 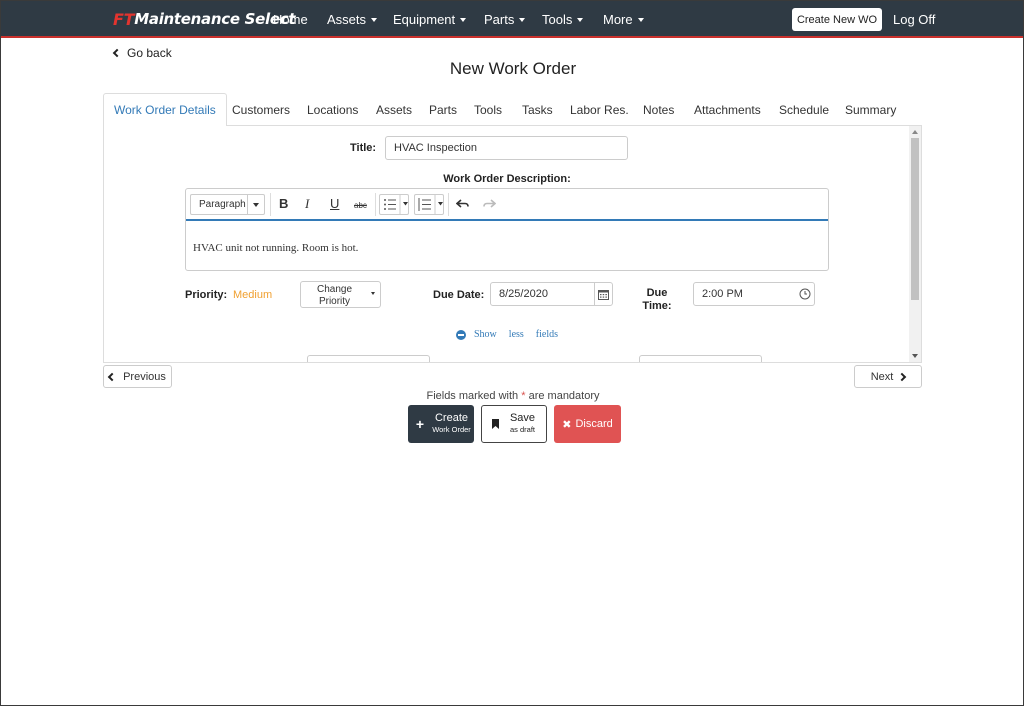 What do you see at coordinates (506, 148) in the screenshot?
I see `title-input: HVAC Inspection` at bounding box center [506, 148].